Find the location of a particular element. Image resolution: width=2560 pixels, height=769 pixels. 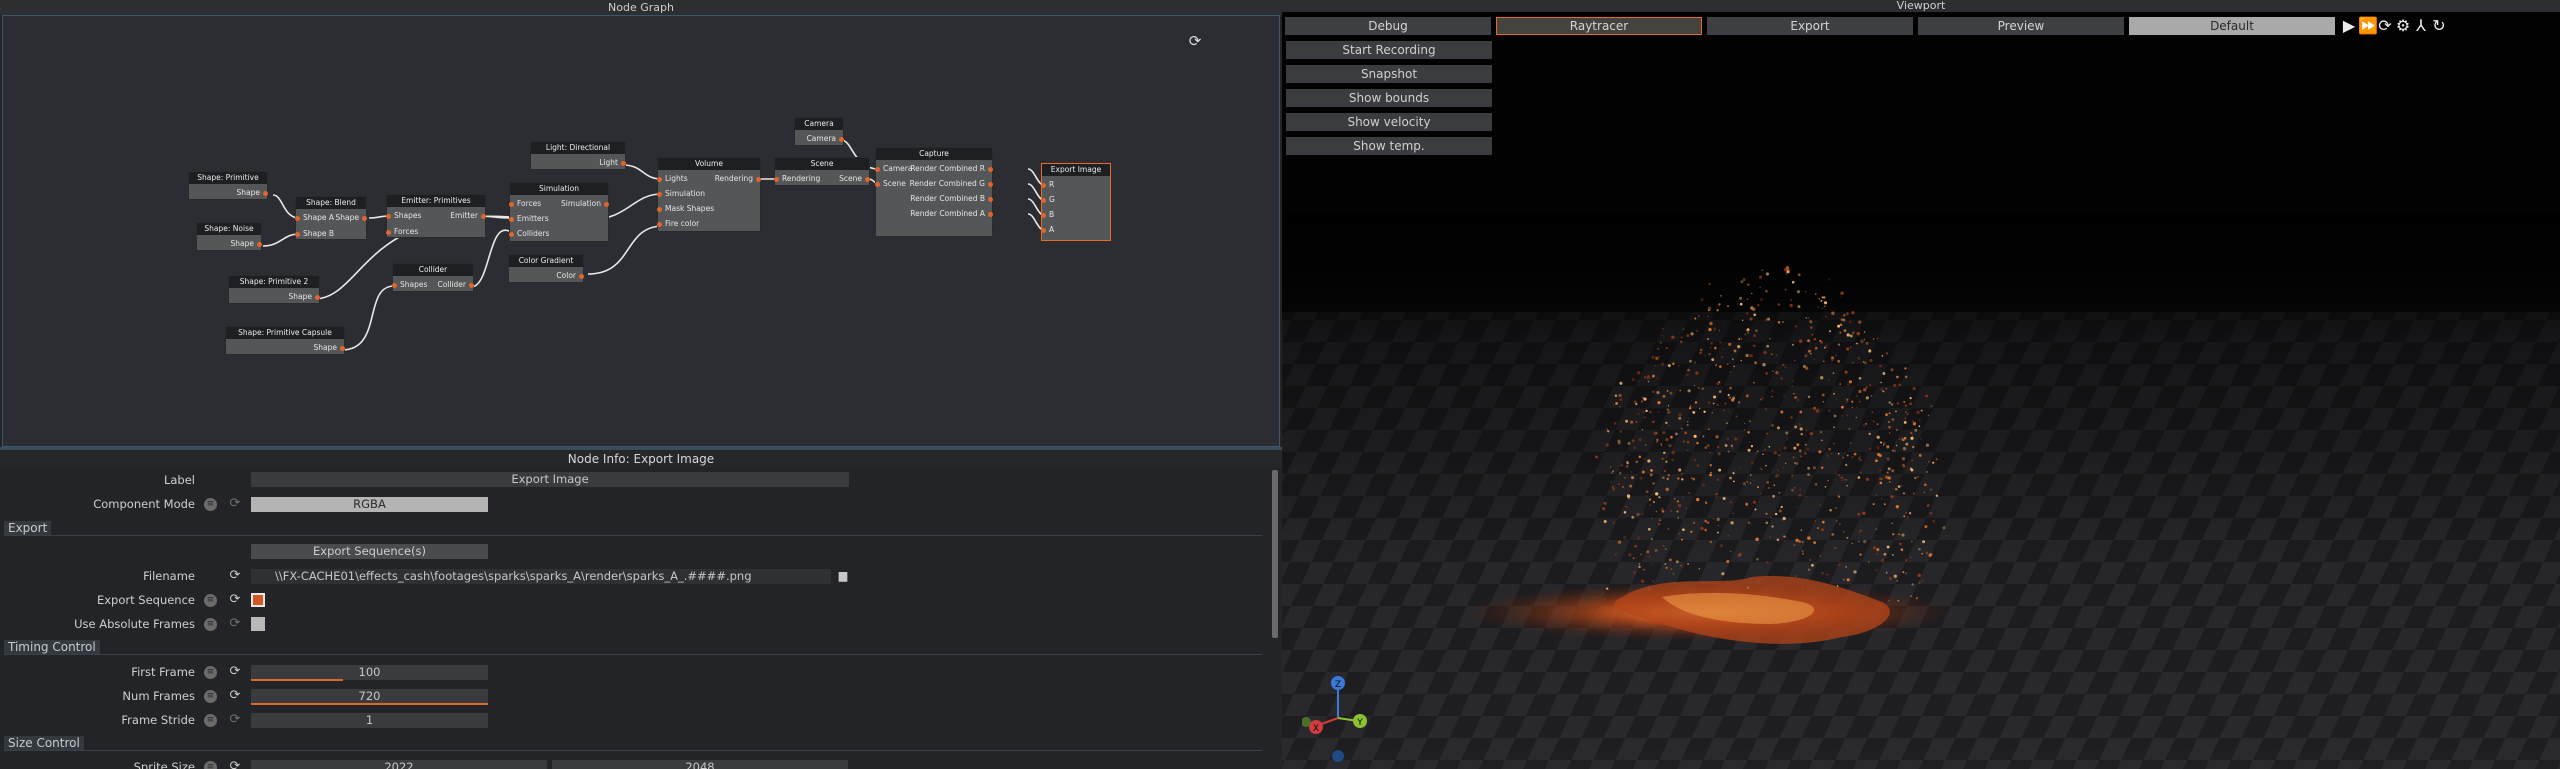

play-icon: ▶ is located at coordinates (2349, 26).